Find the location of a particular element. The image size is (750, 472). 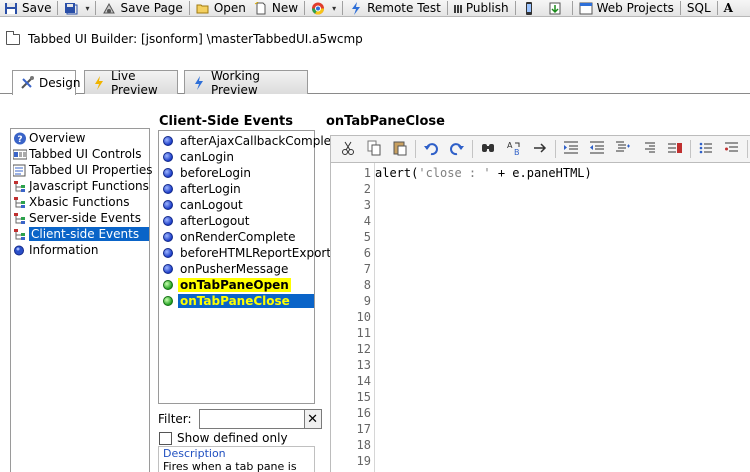

align-right-button is located at coordinates (649, 149).